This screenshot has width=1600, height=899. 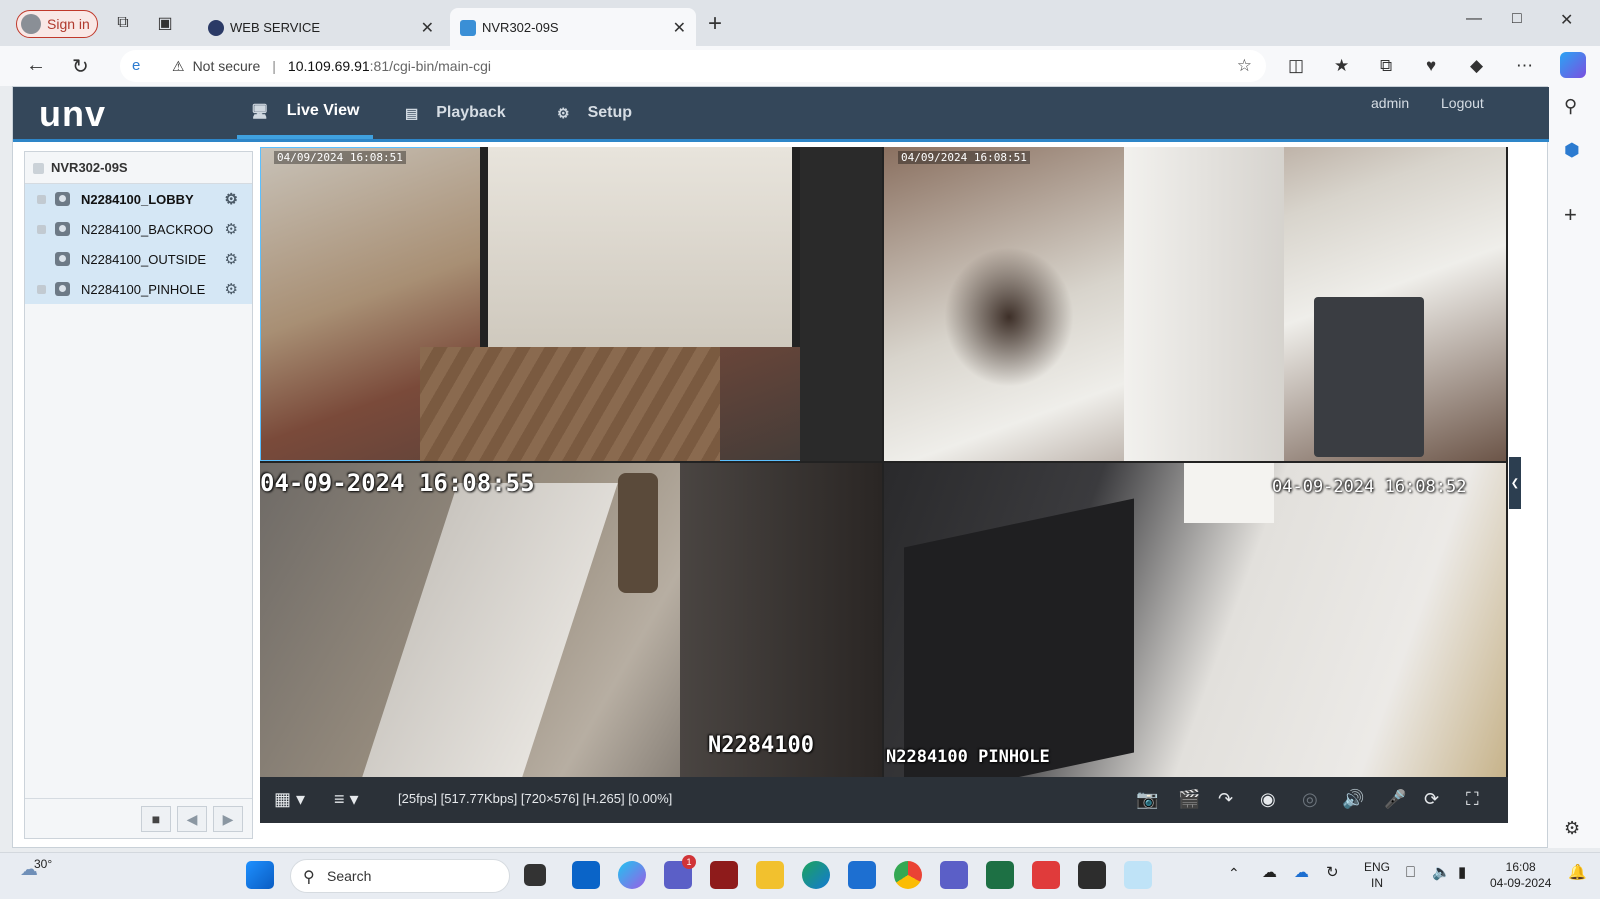 I want to click on profile-avatar-icon, so click(x=31, y=24).